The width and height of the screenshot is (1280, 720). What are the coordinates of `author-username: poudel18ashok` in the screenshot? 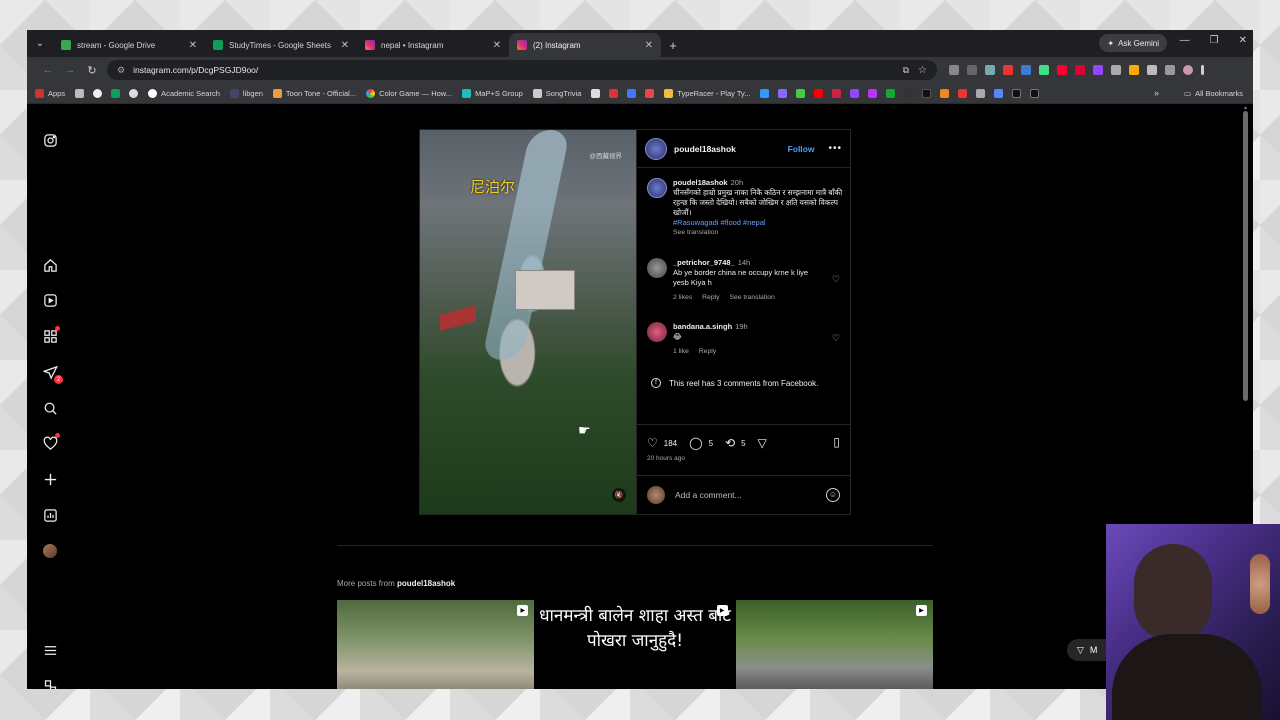 It's located at (705, 149).